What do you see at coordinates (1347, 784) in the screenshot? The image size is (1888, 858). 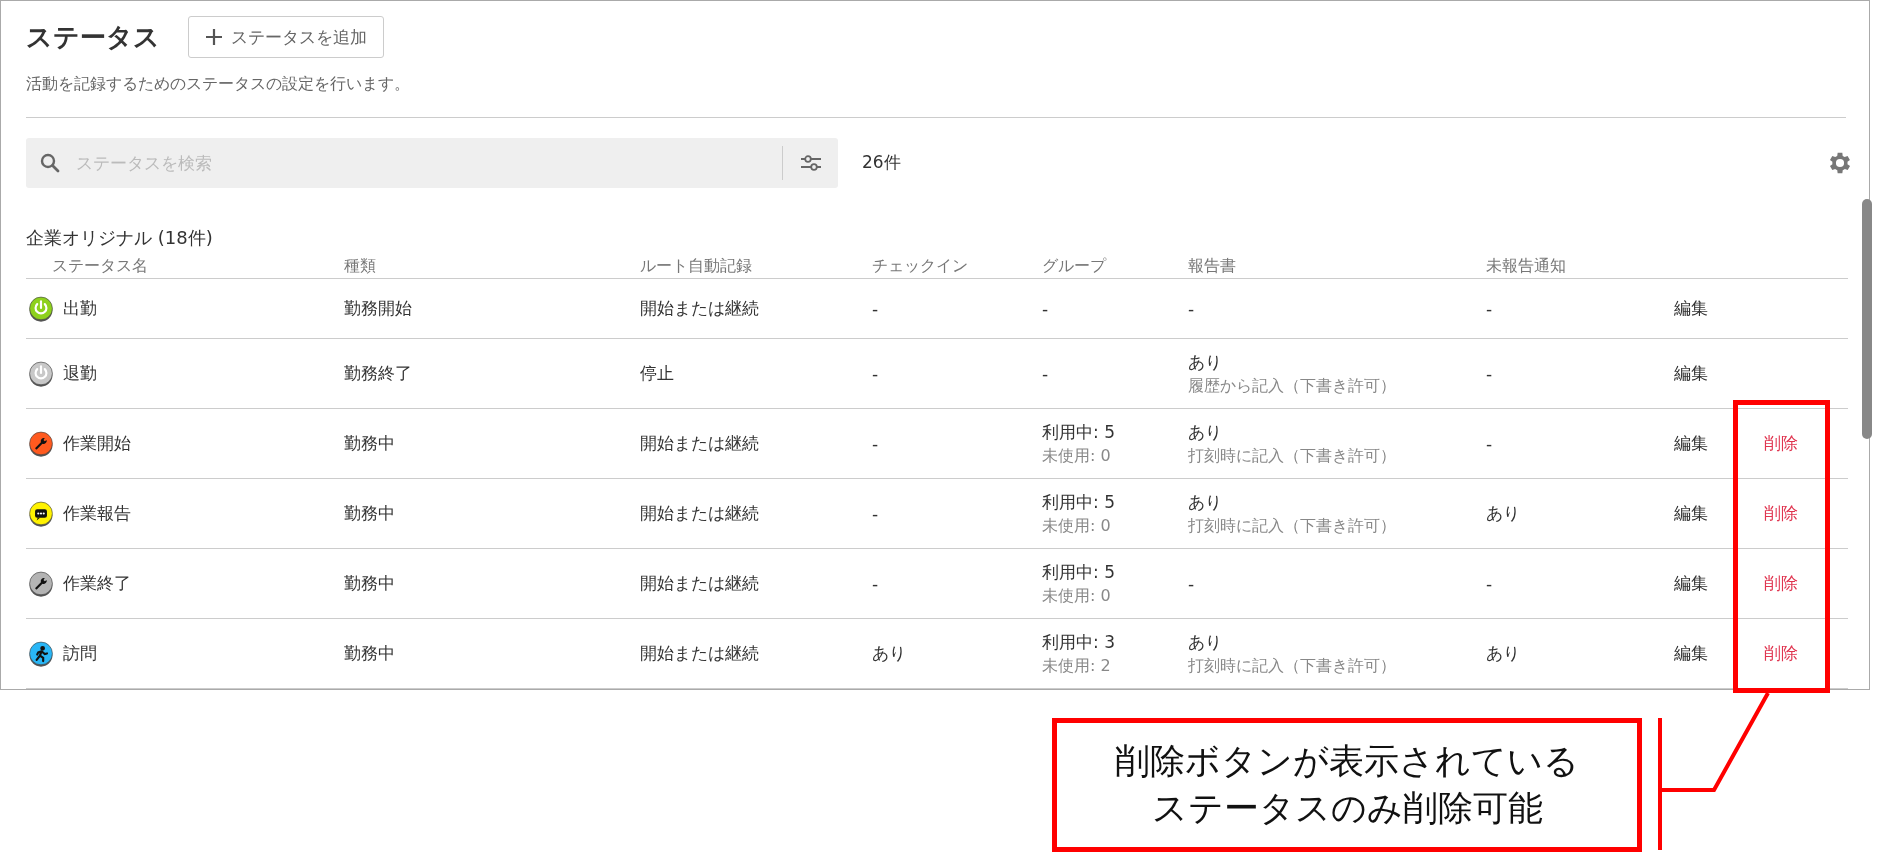 I see `annotation-text: 削除ボタンが表示されている ステータスのみ削除可能` at bounding box center [1347, 784].